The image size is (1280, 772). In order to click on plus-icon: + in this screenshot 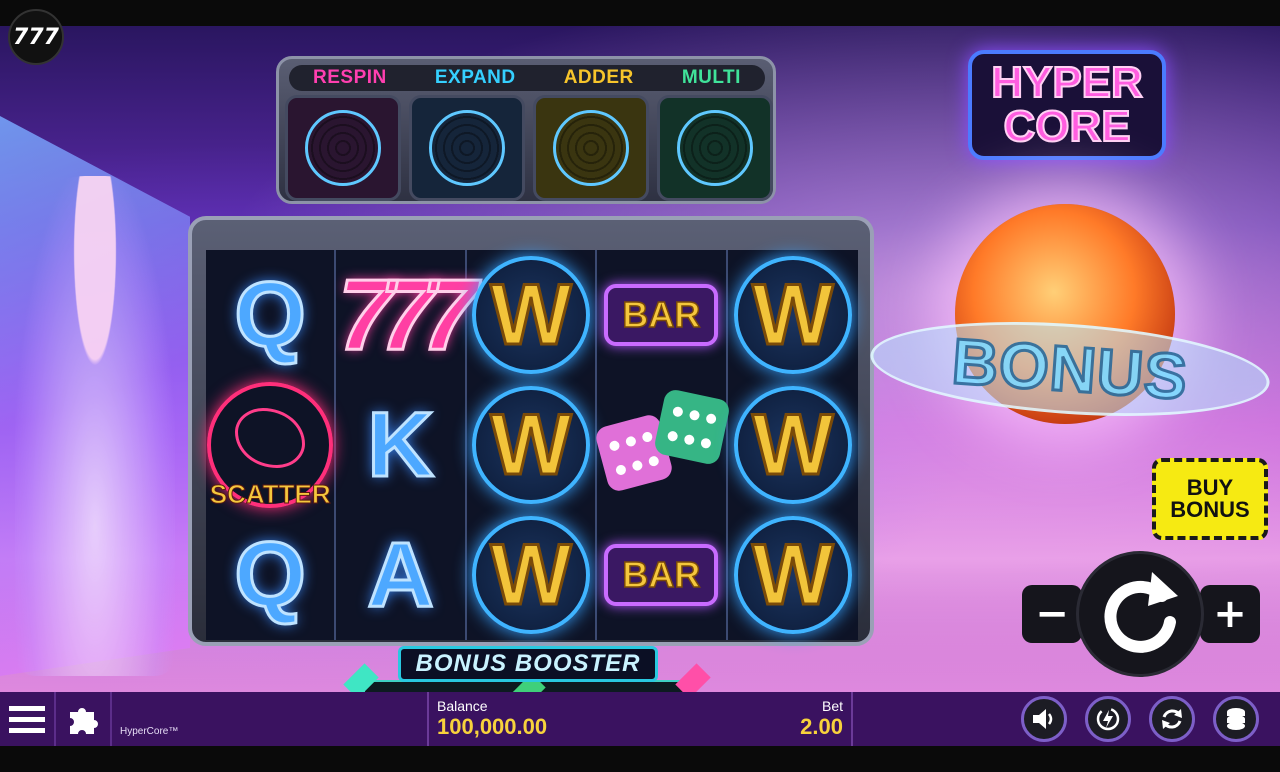, I will do `click(1230, 614)`.